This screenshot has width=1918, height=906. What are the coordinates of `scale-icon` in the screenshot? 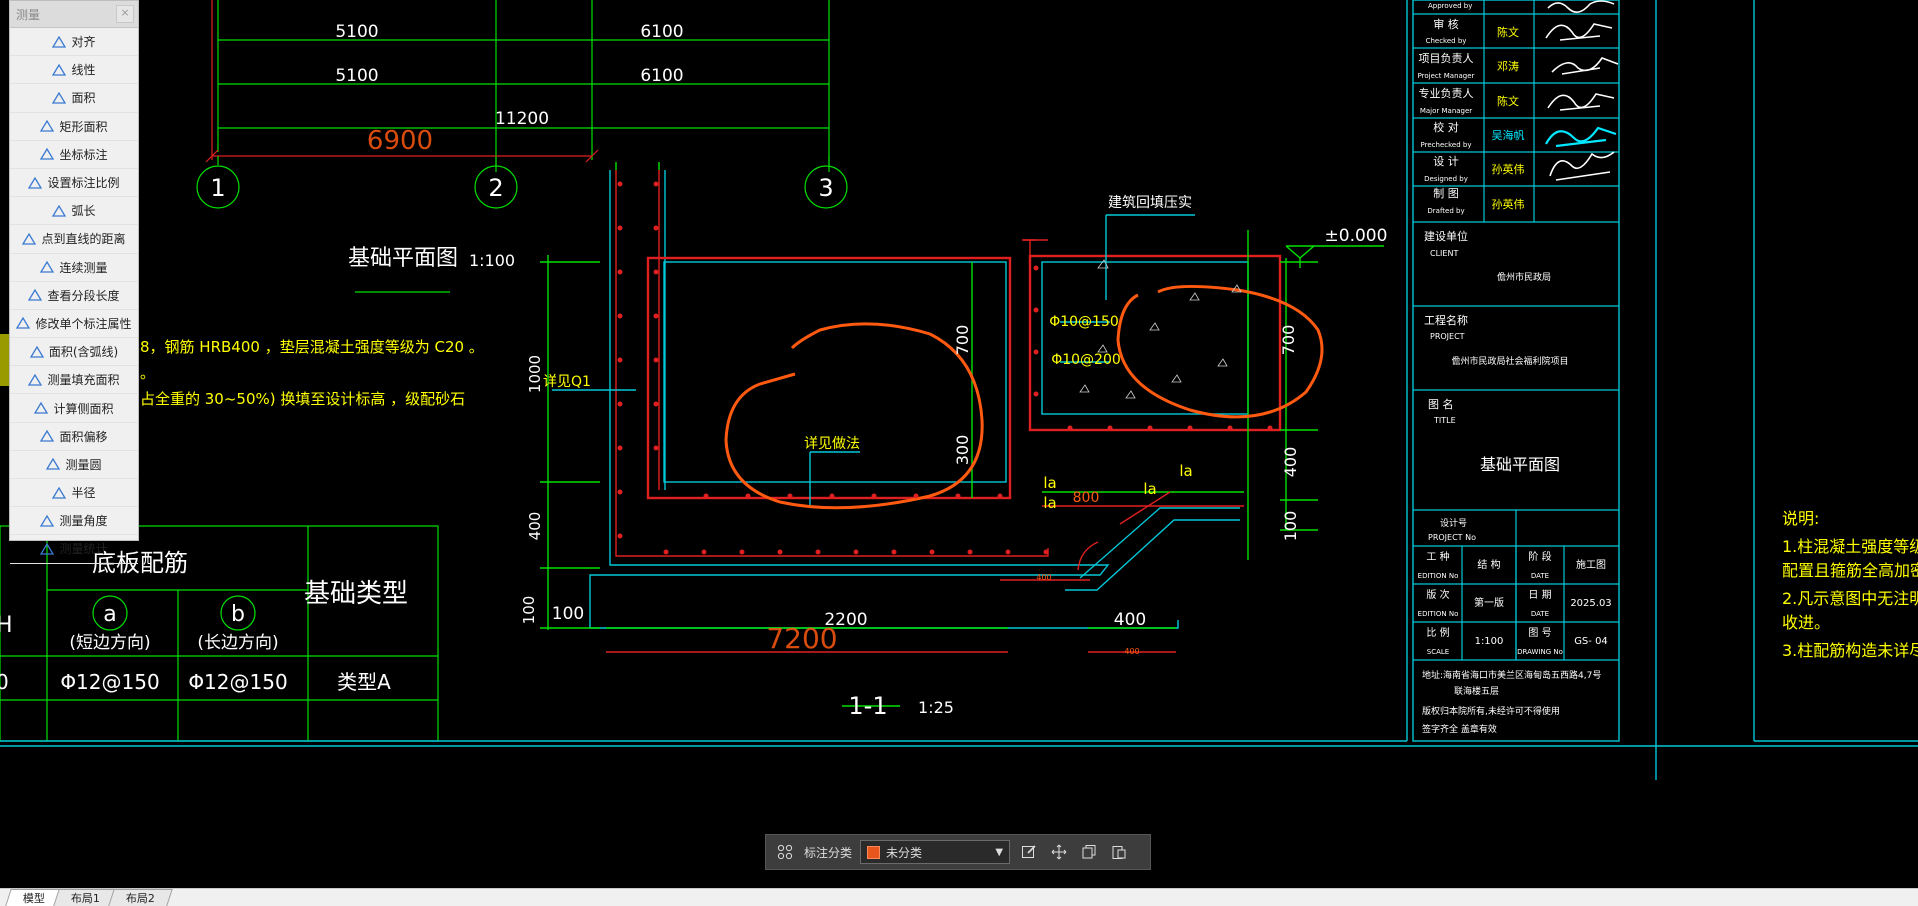 It's located at (35, 183).